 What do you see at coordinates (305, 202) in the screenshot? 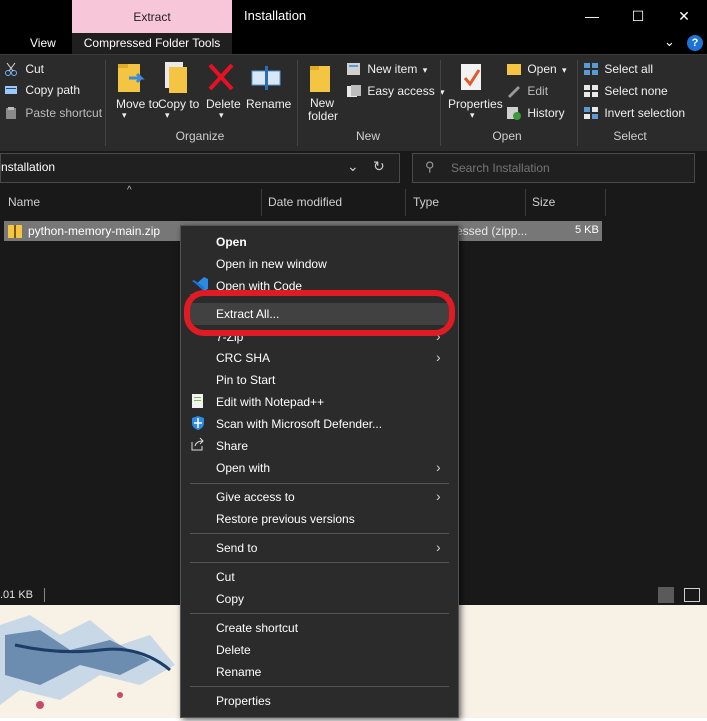
I see `column-header-date-modified: Date modified` at bounding box center [305, 202].